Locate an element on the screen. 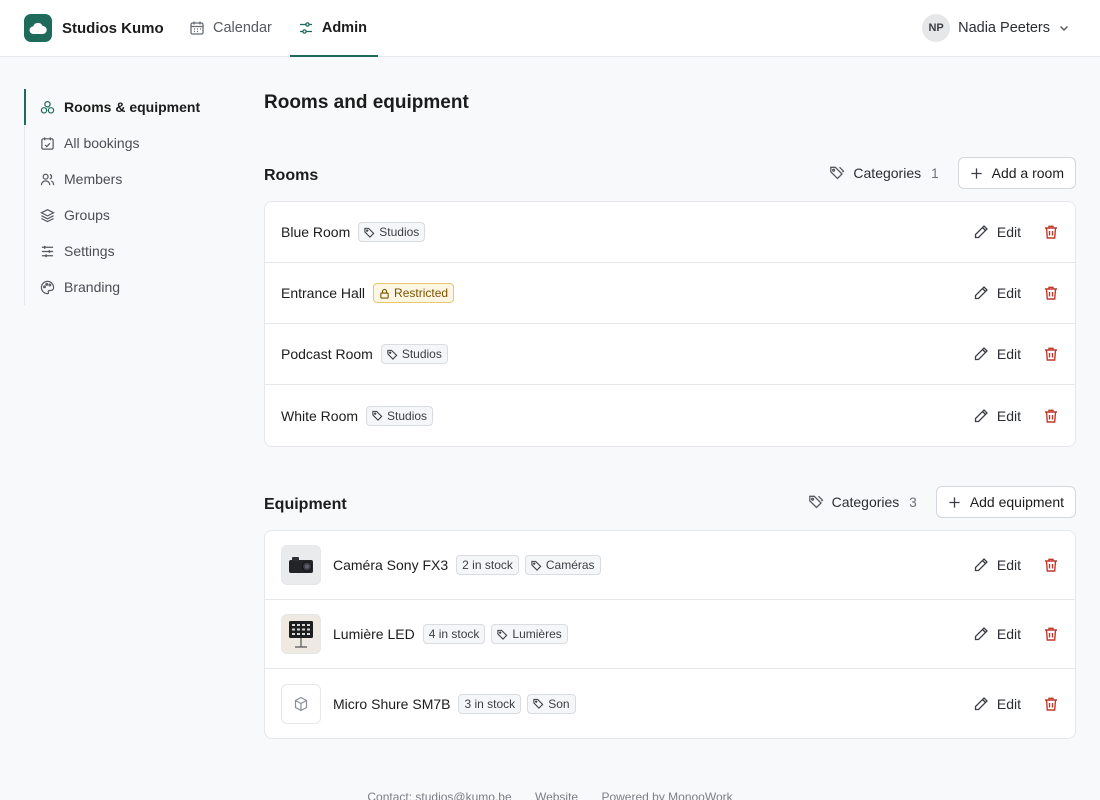 This screenshot has width=1100, height=800. rooms-categories-button: Categories 1 is located at coordinates (884, 173).